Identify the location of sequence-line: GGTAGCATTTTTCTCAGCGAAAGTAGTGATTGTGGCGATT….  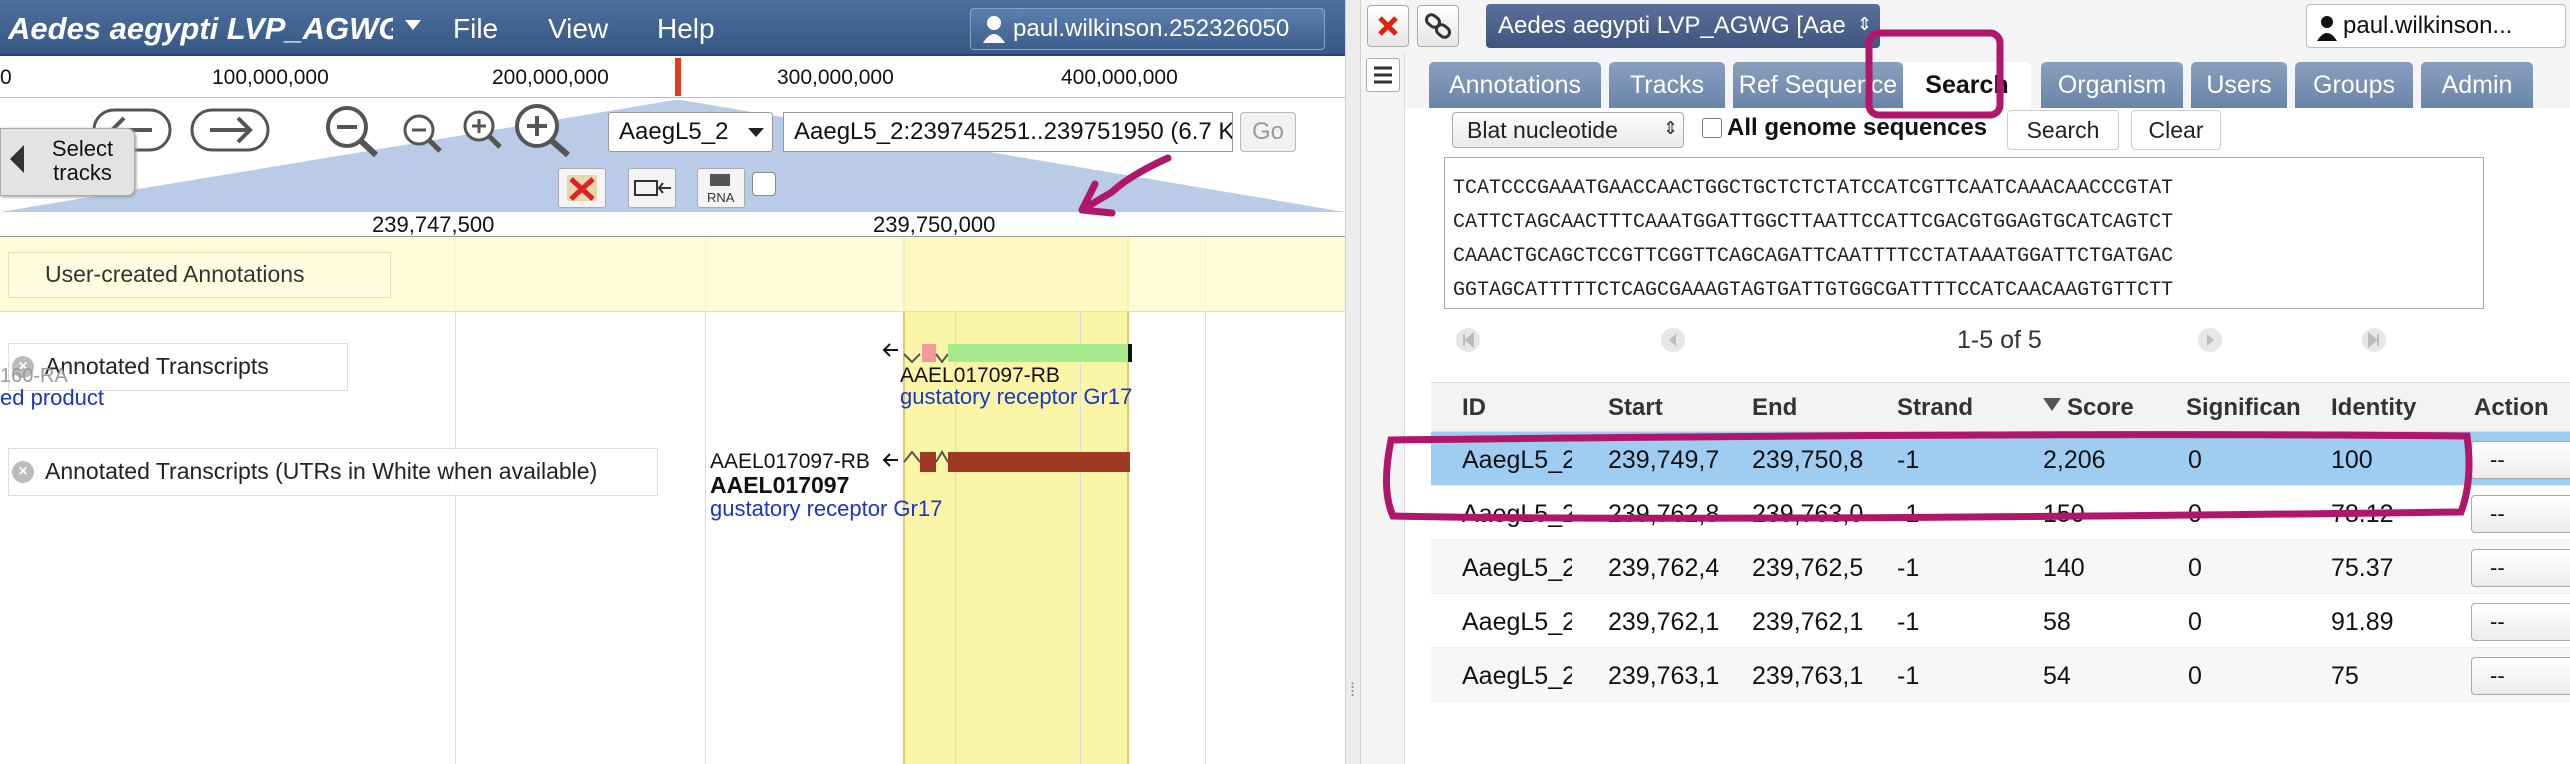
(1813, 290).